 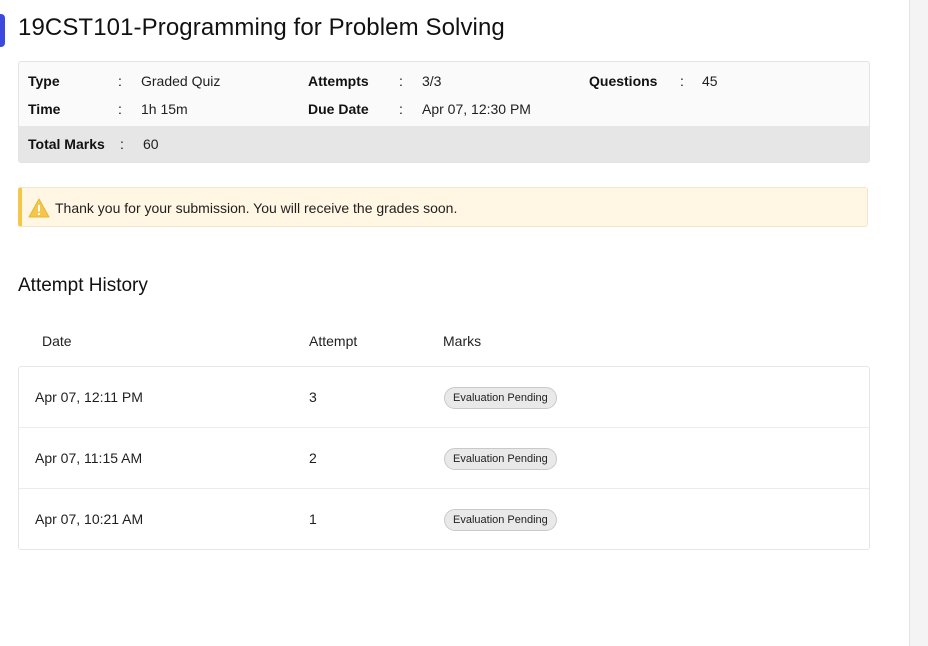 What do you see at coordinates (120, 109) in the screenshot?
I see `time-colon: :` at bounding box center [120, 109].